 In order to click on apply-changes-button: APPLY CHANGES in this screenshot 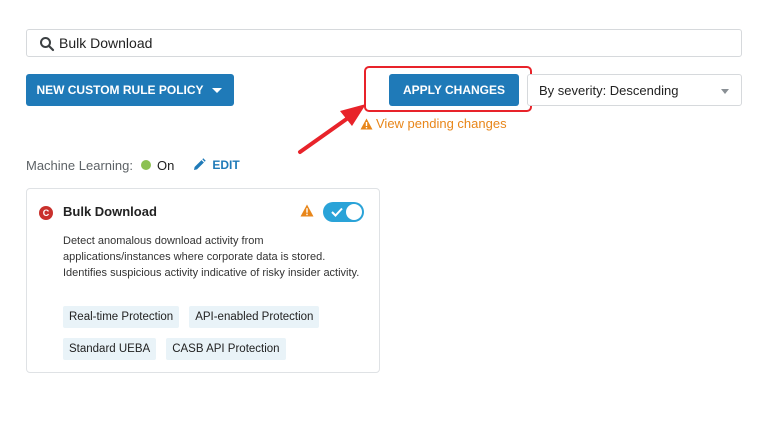, I will do `click(454, 90)`.